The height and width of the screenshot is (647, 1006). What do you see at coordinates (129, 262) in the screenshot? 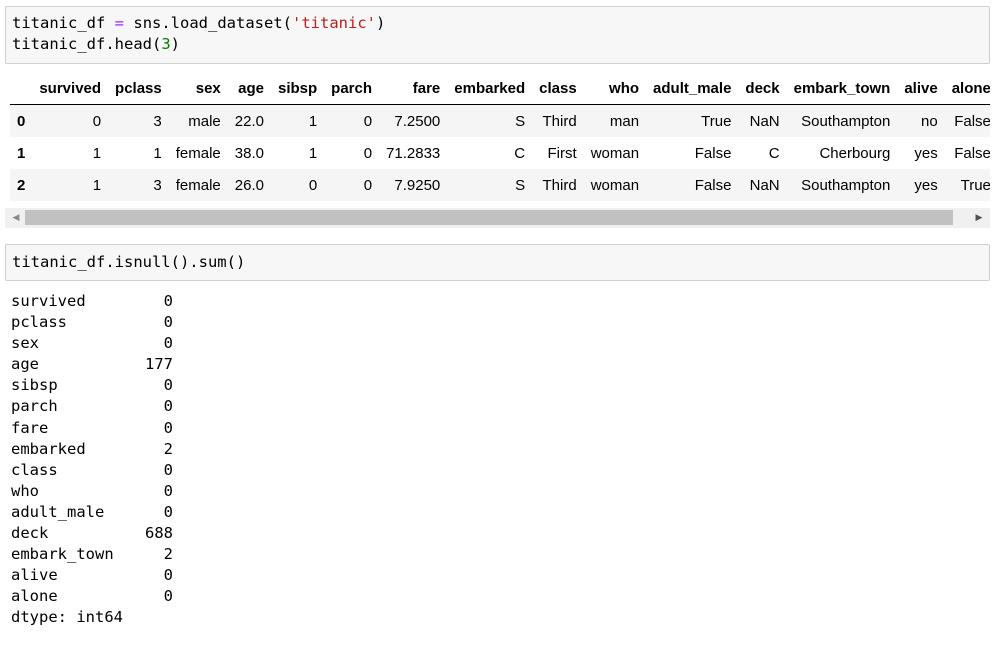
I see `code-line-1: titanic_df.isnull().sum()` at bounding box center [129, 262].